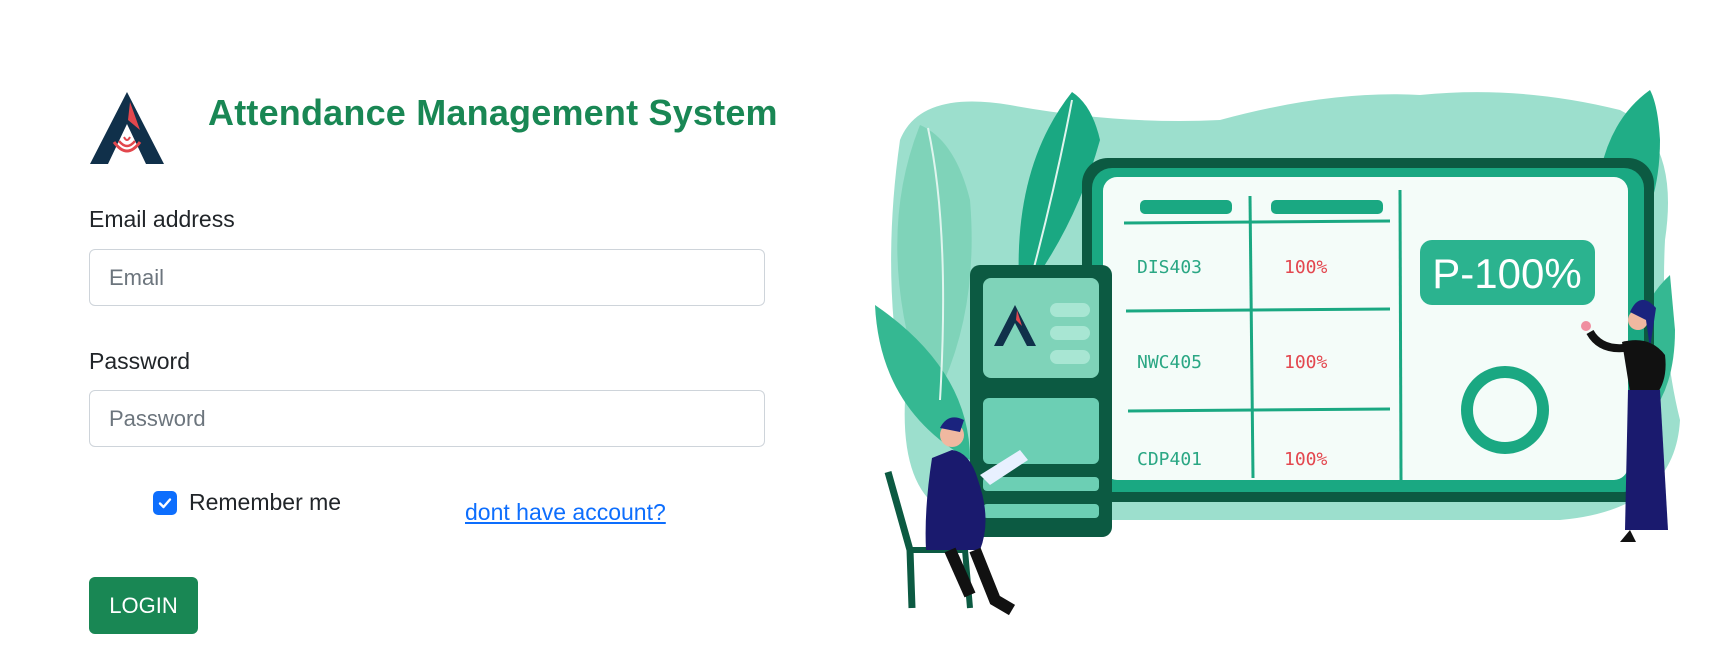 This screenshot has height=667, width=1711. I want to click on app-logo-icon, so click(127, 128).